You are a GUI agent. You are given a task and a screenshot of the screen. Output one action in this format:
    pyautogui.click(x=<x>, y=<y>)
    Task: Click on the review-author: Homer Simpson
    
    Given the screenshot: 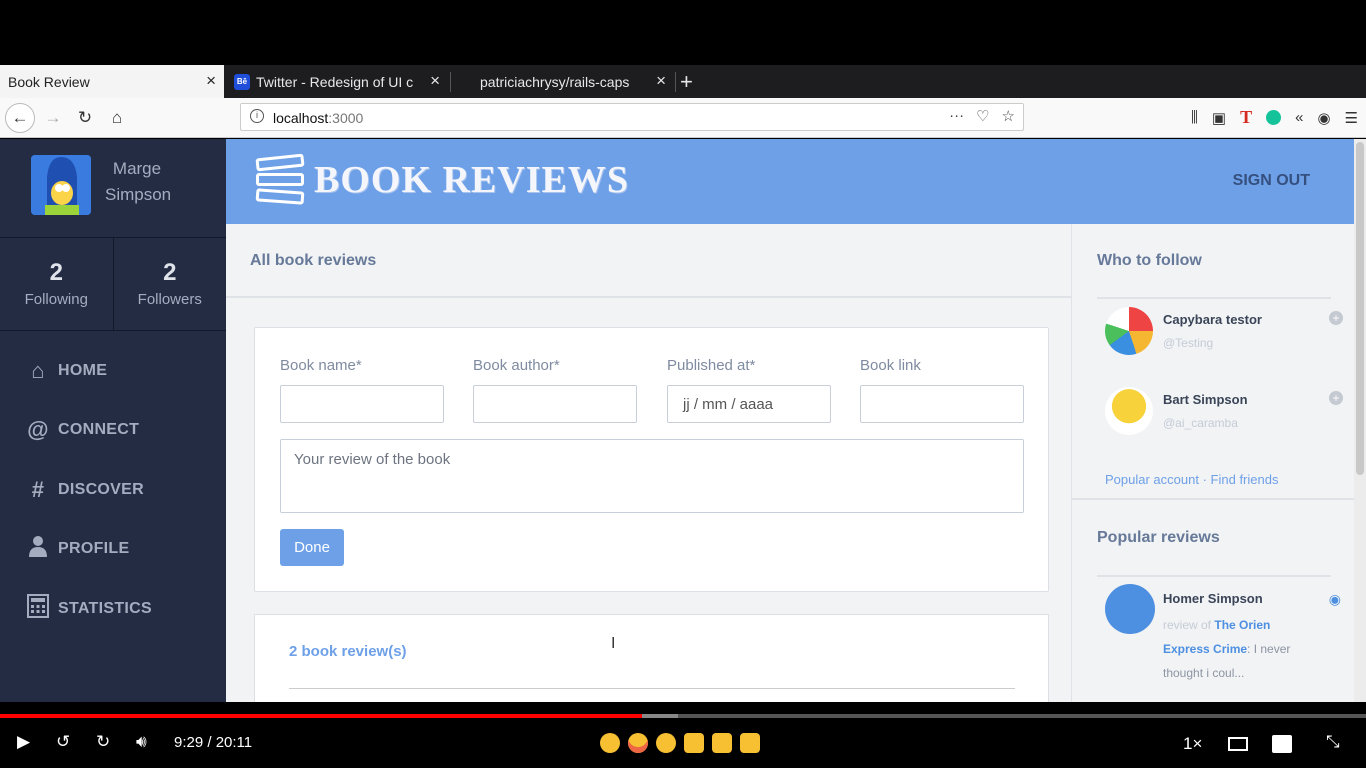 What is the action you would take?
    pyautogui.click(x=1213, y=598)
    